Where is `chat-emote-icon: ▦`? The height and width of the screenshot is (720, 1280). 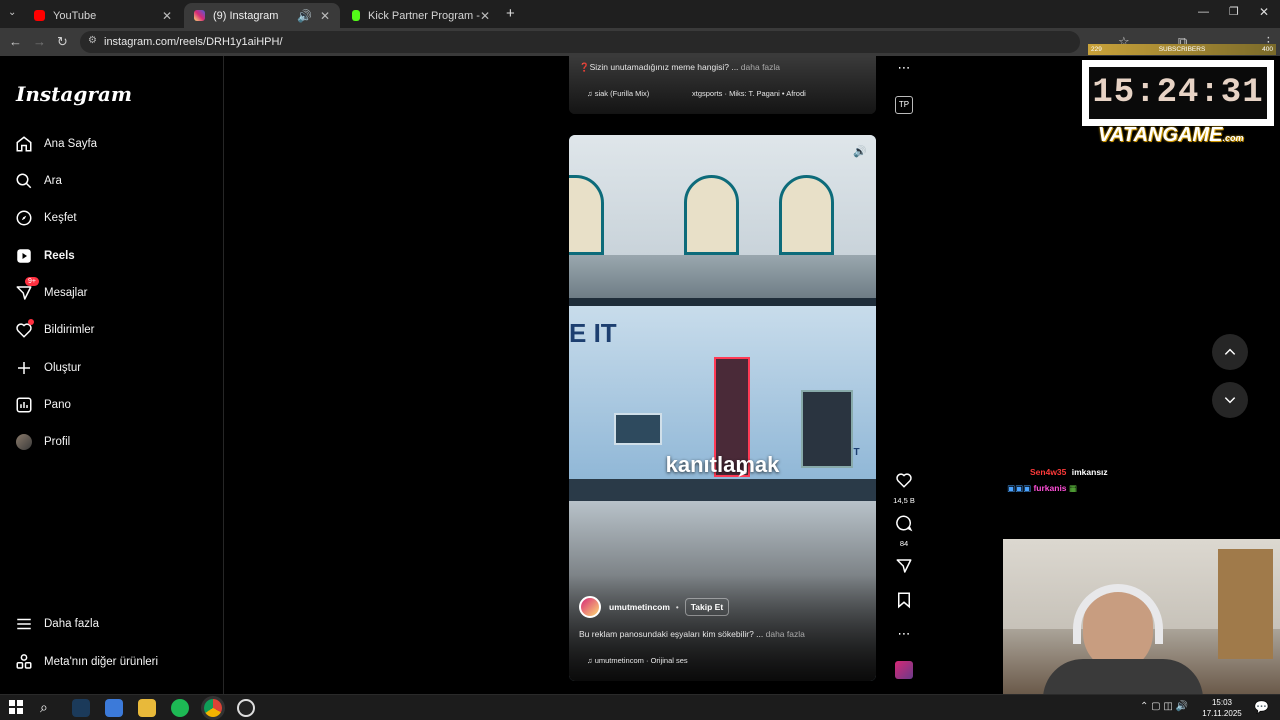 chat-emote-icon: ▦ is located at coordinates (1072, 488).